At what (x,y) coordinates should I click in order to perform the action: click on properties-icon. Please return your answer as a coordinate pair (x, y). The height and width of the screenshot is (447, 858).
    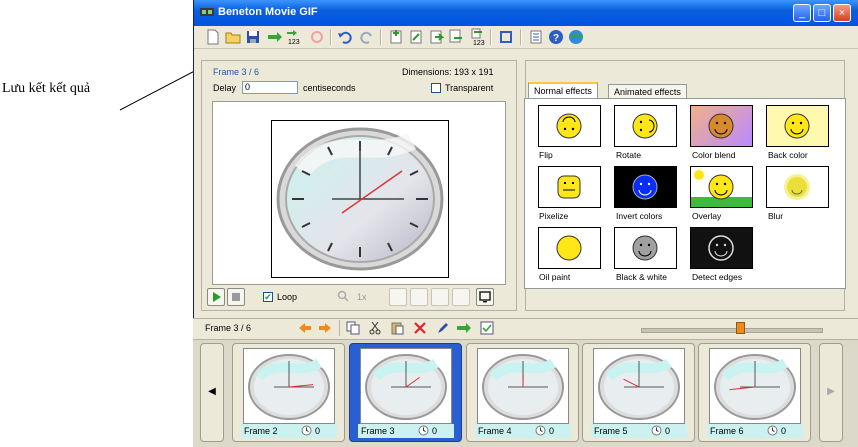
    Looking at the image, I should click on (536, 37).